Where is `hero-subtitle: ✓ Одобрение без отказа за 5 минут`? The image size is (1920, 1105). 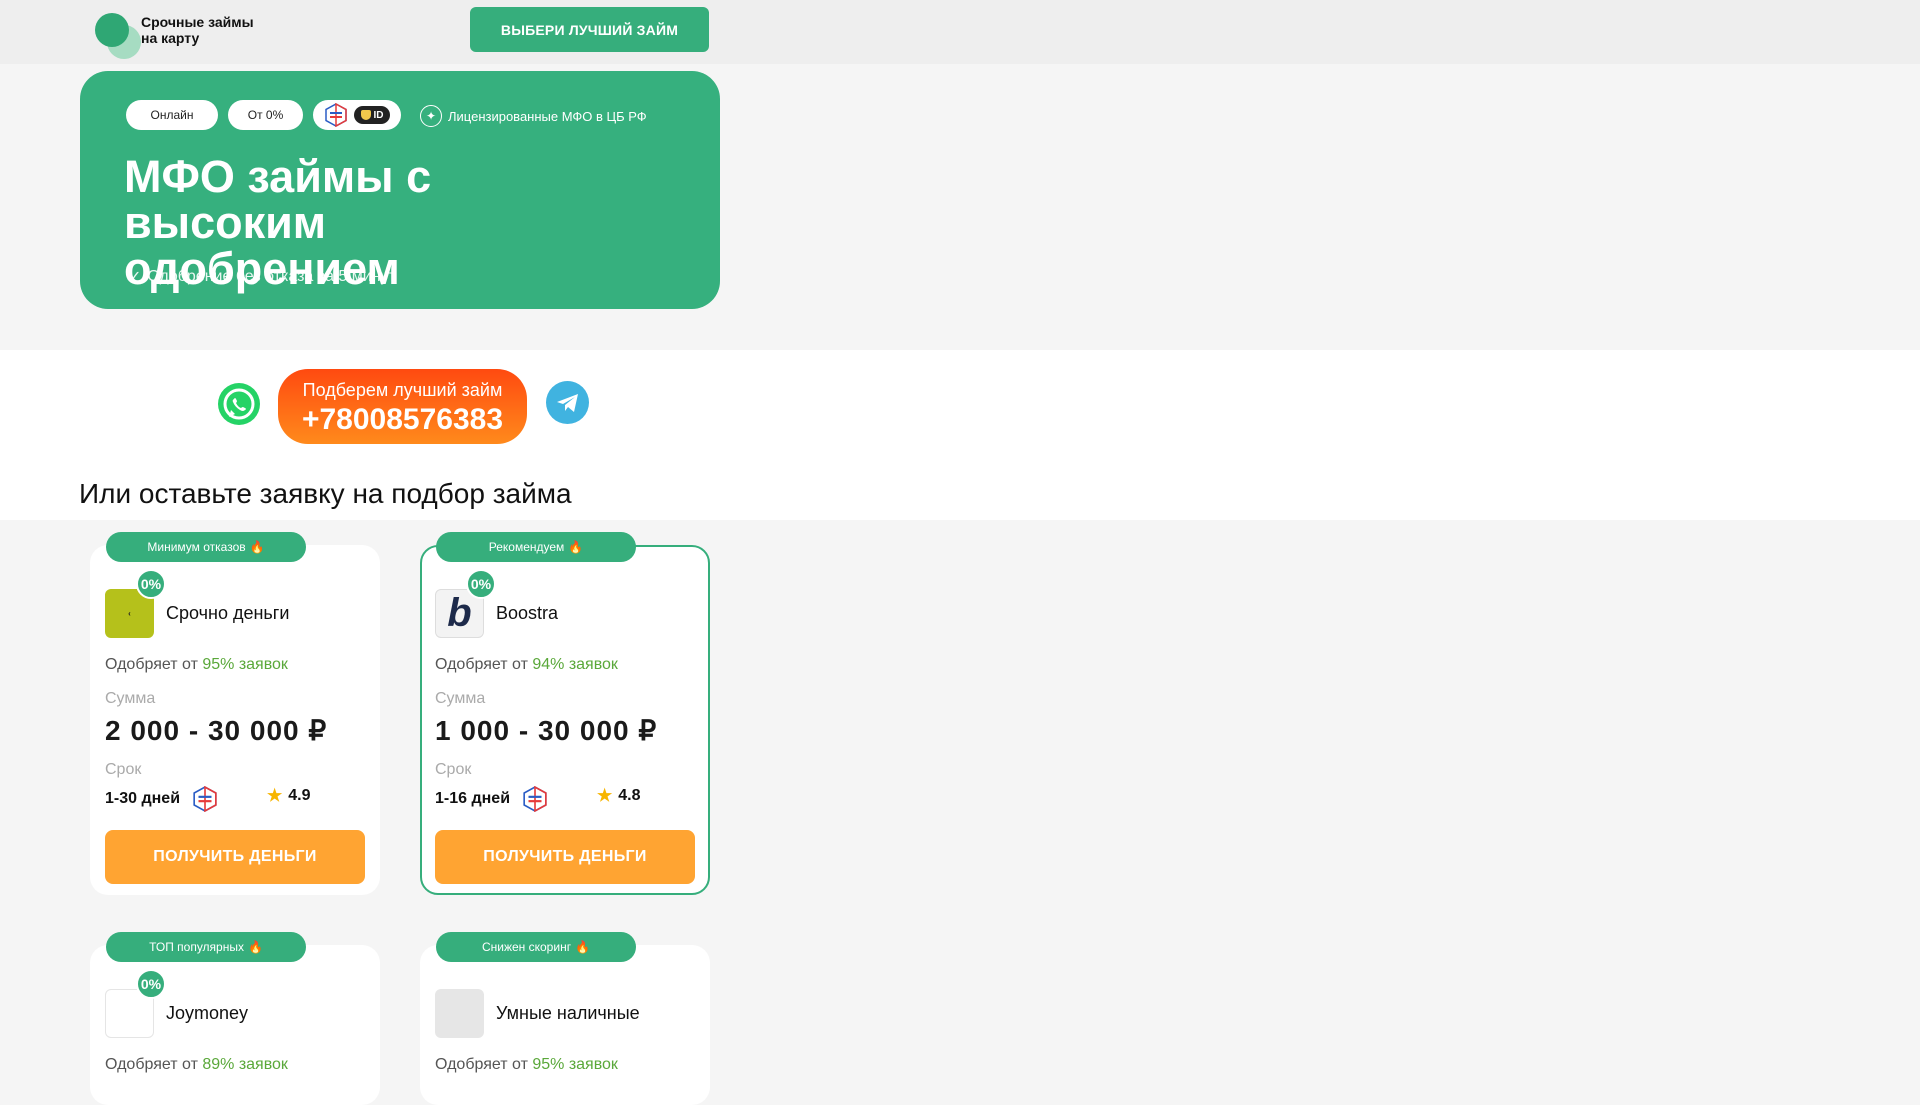 hero-subtitle: ✓ Одобрение без отказа за 5 минут is located at coordinates (262, 277).